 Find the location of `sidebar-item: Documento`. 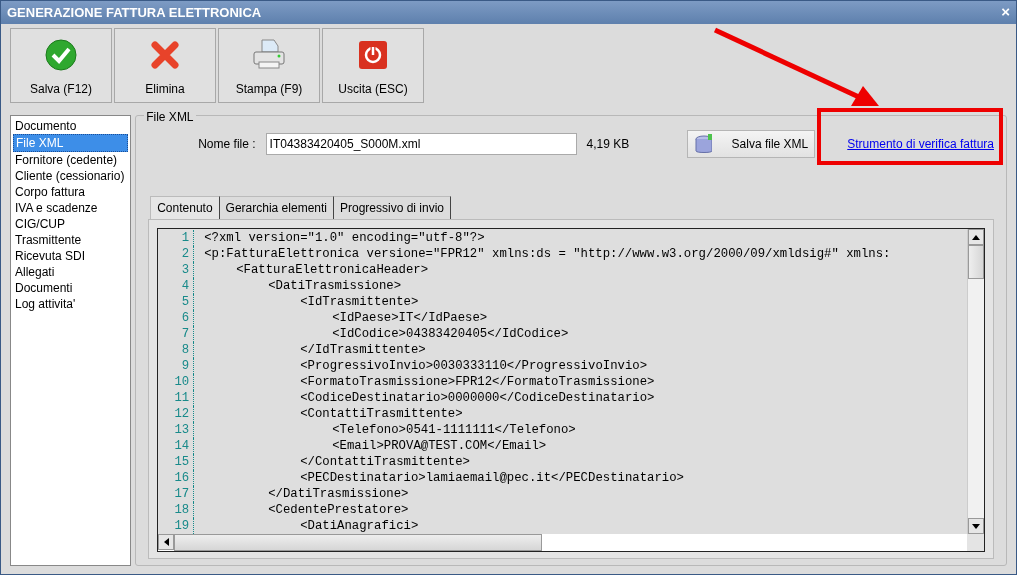

sidebar-item: Documento is located at coordinates (71, 126).